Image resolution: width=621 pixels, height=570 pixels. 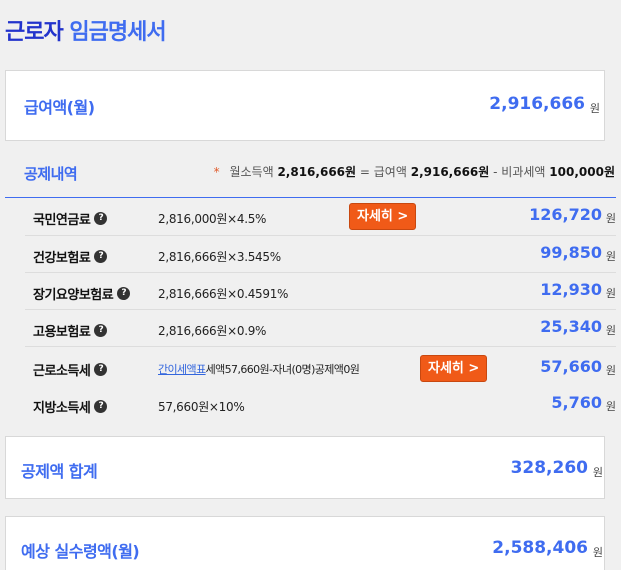 I want to click on income-tax-calc-text: 세액57,660원-자녀(0명)공제액0원, so click(x=282, y=369).